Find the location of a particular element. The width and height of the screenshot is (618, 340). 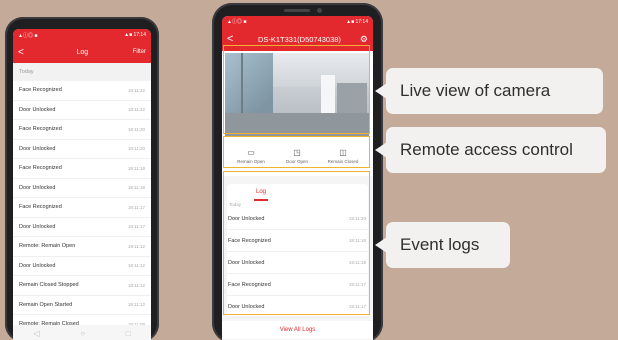

nav-recent-icon: □ is located at coordinates (128, 333).